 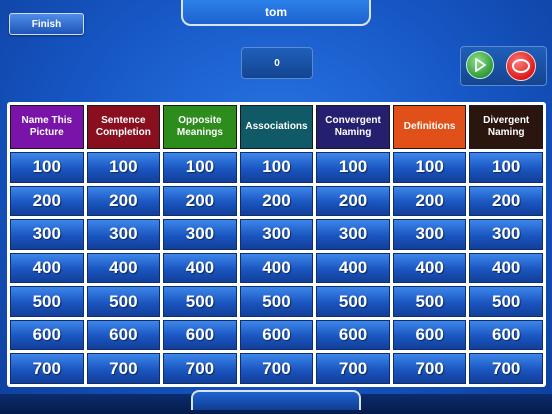 What do you see at coordinates (506, 127) in the screenshot?
I see `category-header: Divergent Naming` at bounding box center [506, 127].